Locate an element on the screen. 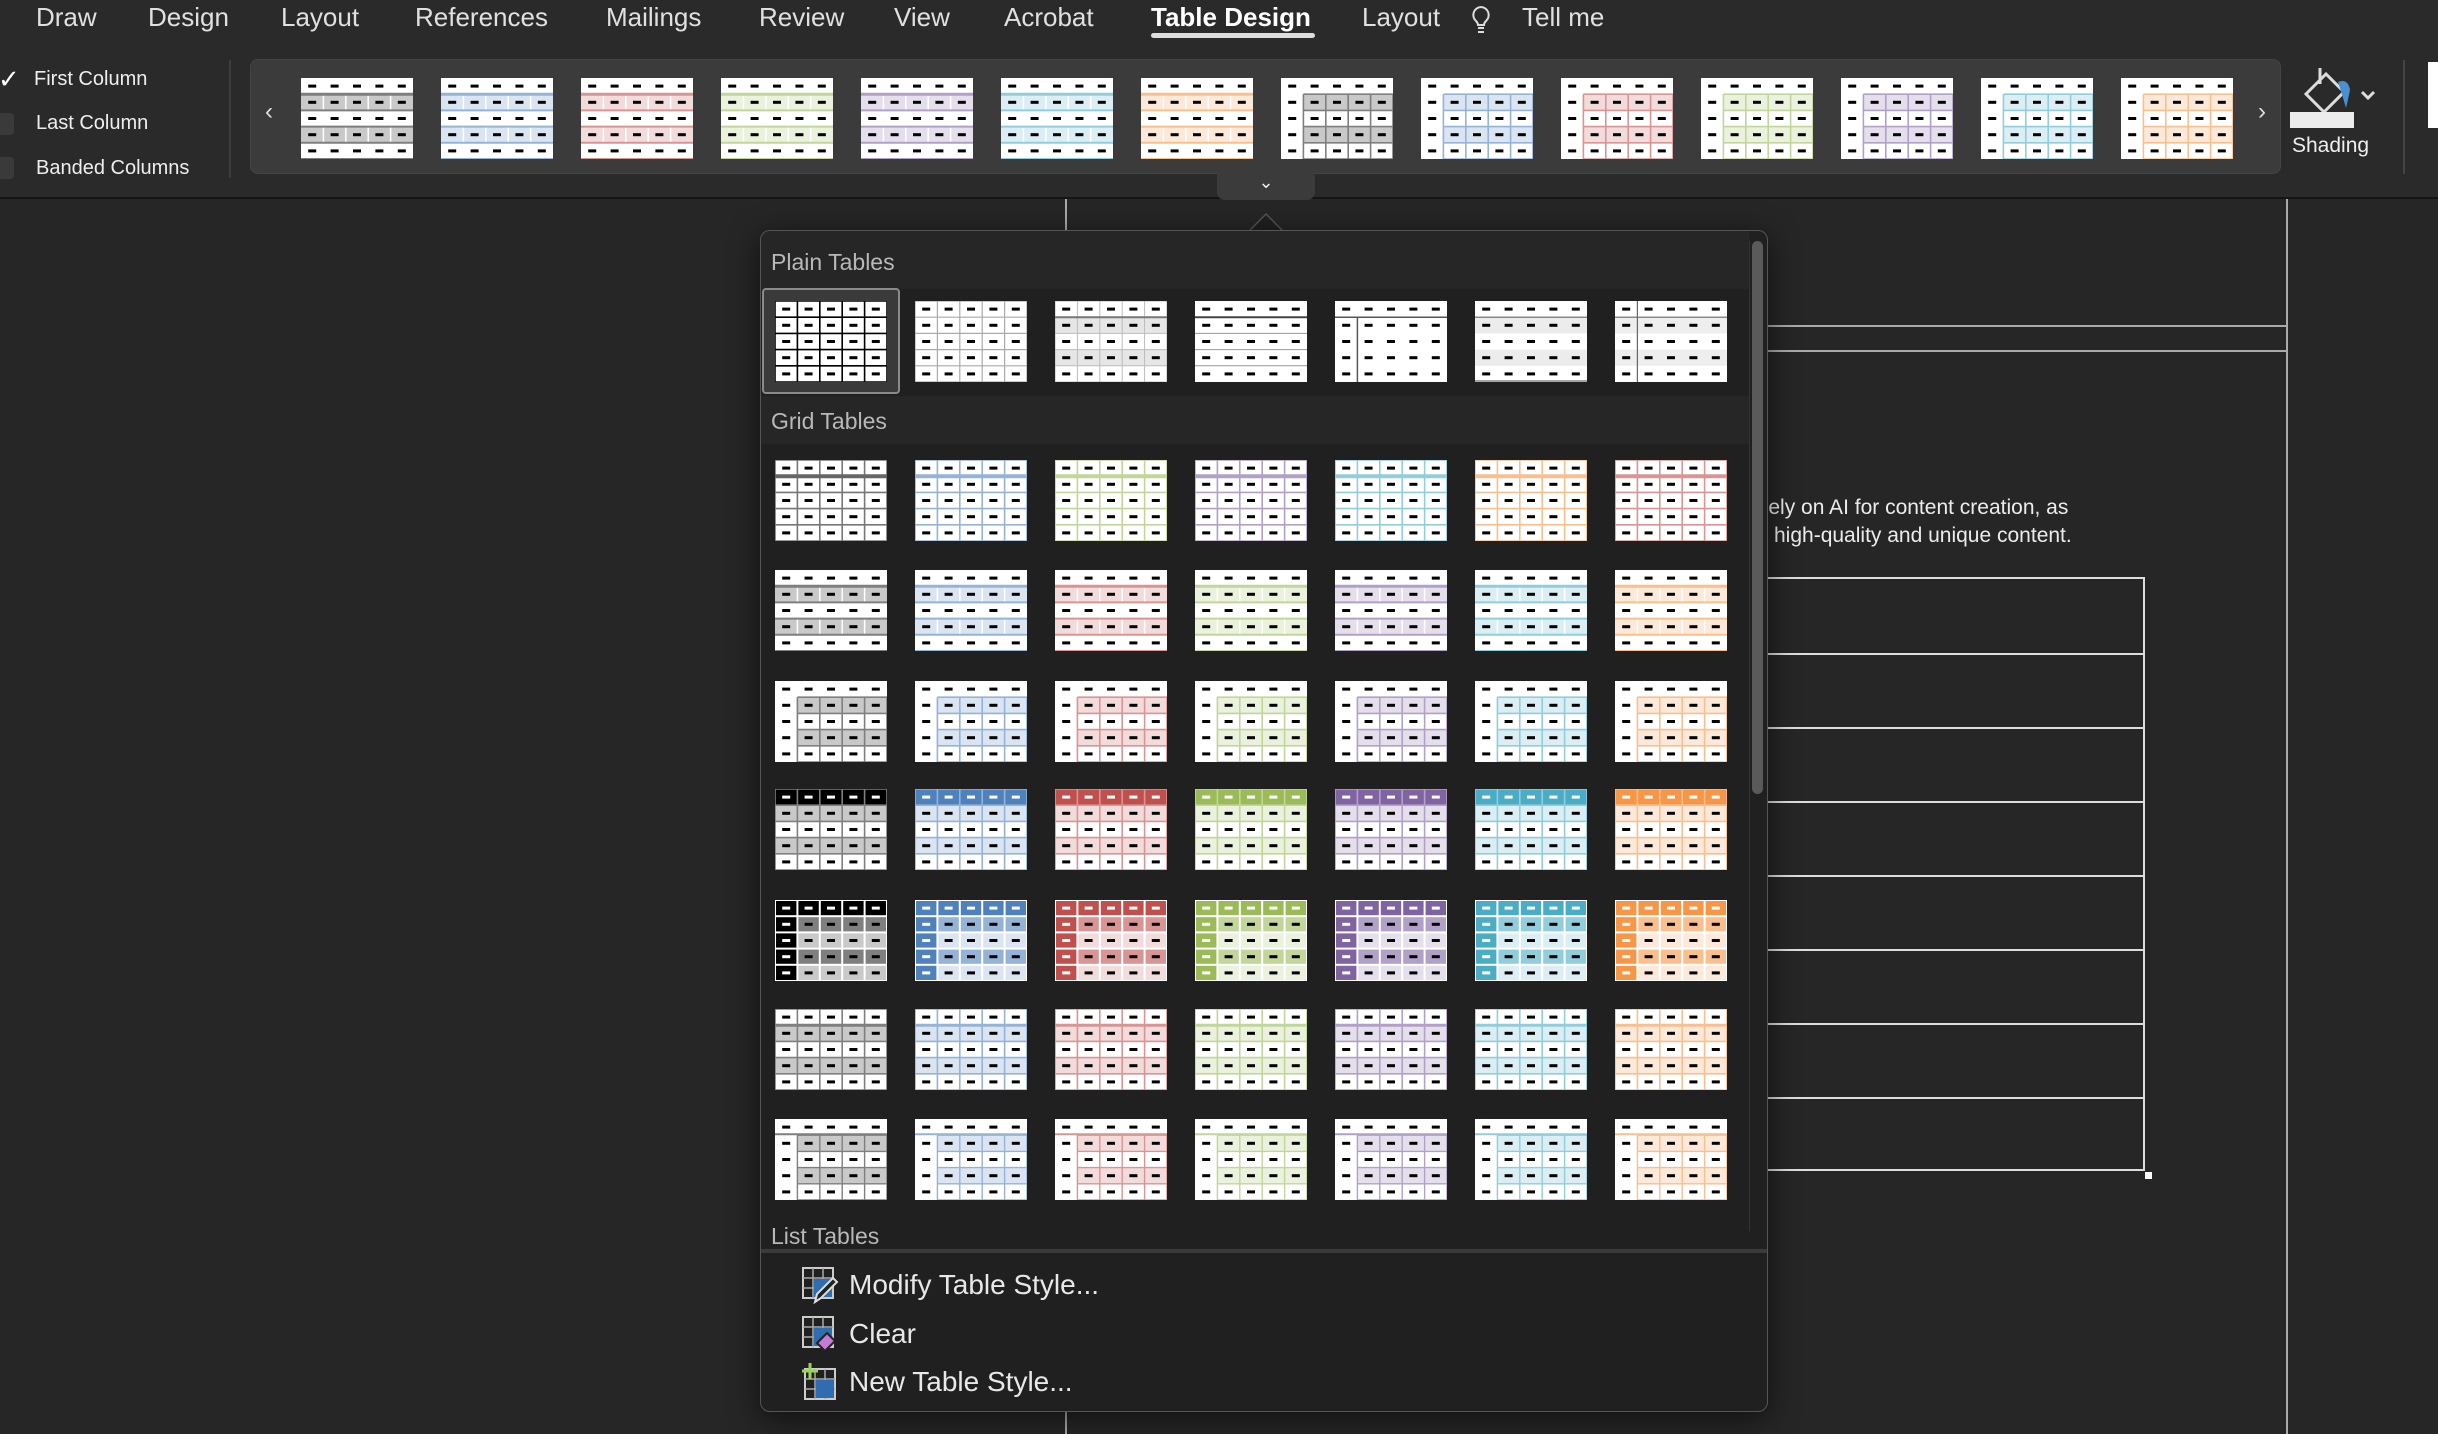 This screenshot has height=1434, width=2438. table-resize-handle is located at coordinates (2148, 1175).